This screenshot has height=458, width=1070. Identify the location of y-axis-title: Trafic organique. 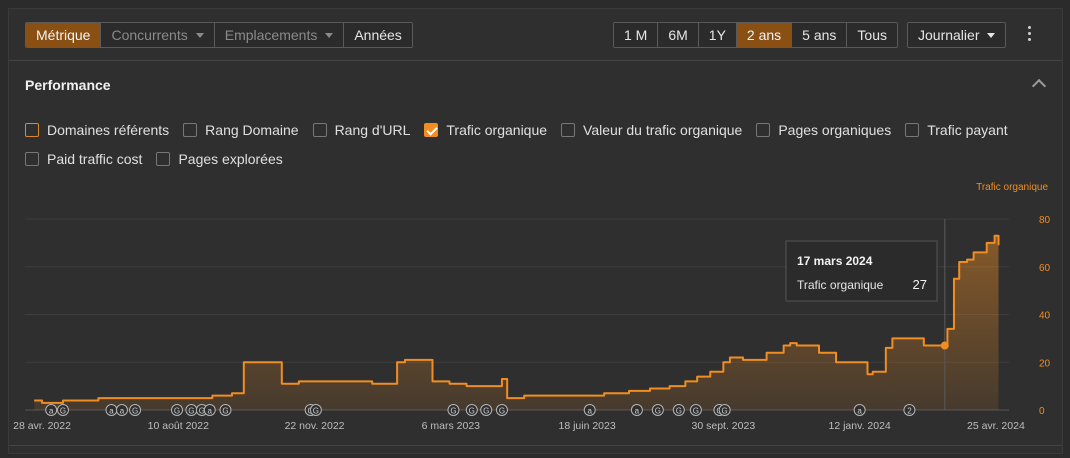
(1012, 187).